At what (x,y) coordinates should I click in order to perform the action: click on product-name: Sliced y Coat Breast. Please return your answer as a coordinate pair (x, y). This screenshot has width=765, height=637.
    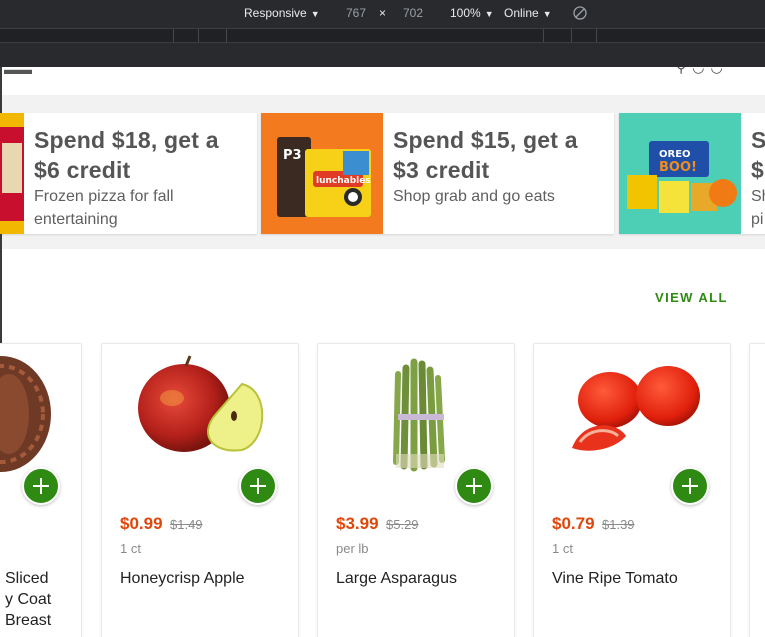
    Looking at the image, I should click on (28, 599).